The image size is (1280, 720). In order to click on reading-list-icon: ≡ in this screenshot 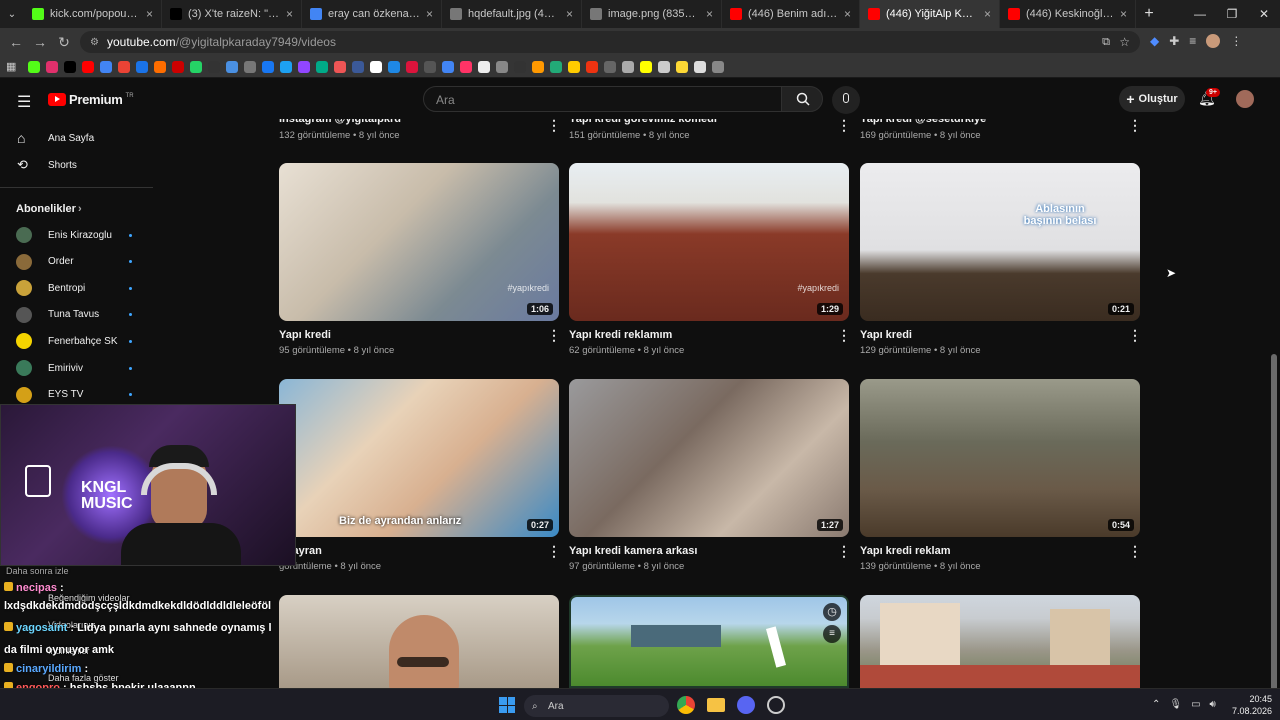, I will do `click(1192, 41)`.